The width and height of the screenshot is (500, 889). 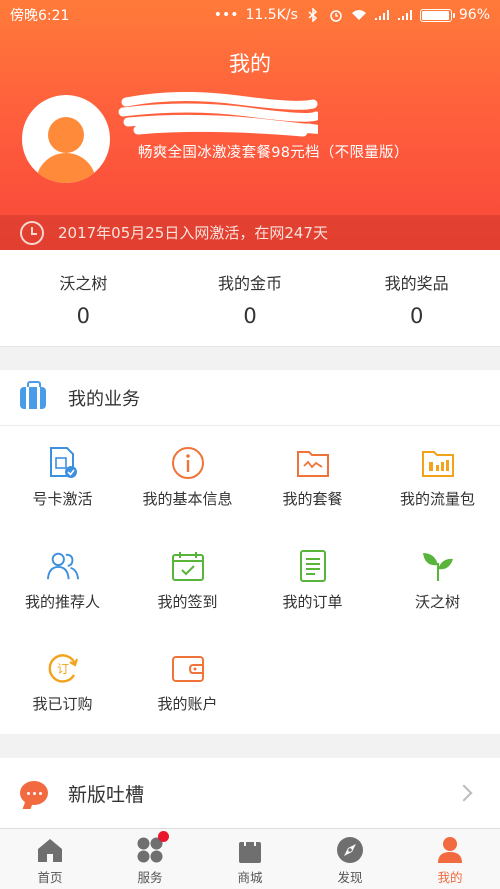 I want to click on grid-item-my-package: 我的套餐, so click(x=312, y=476).